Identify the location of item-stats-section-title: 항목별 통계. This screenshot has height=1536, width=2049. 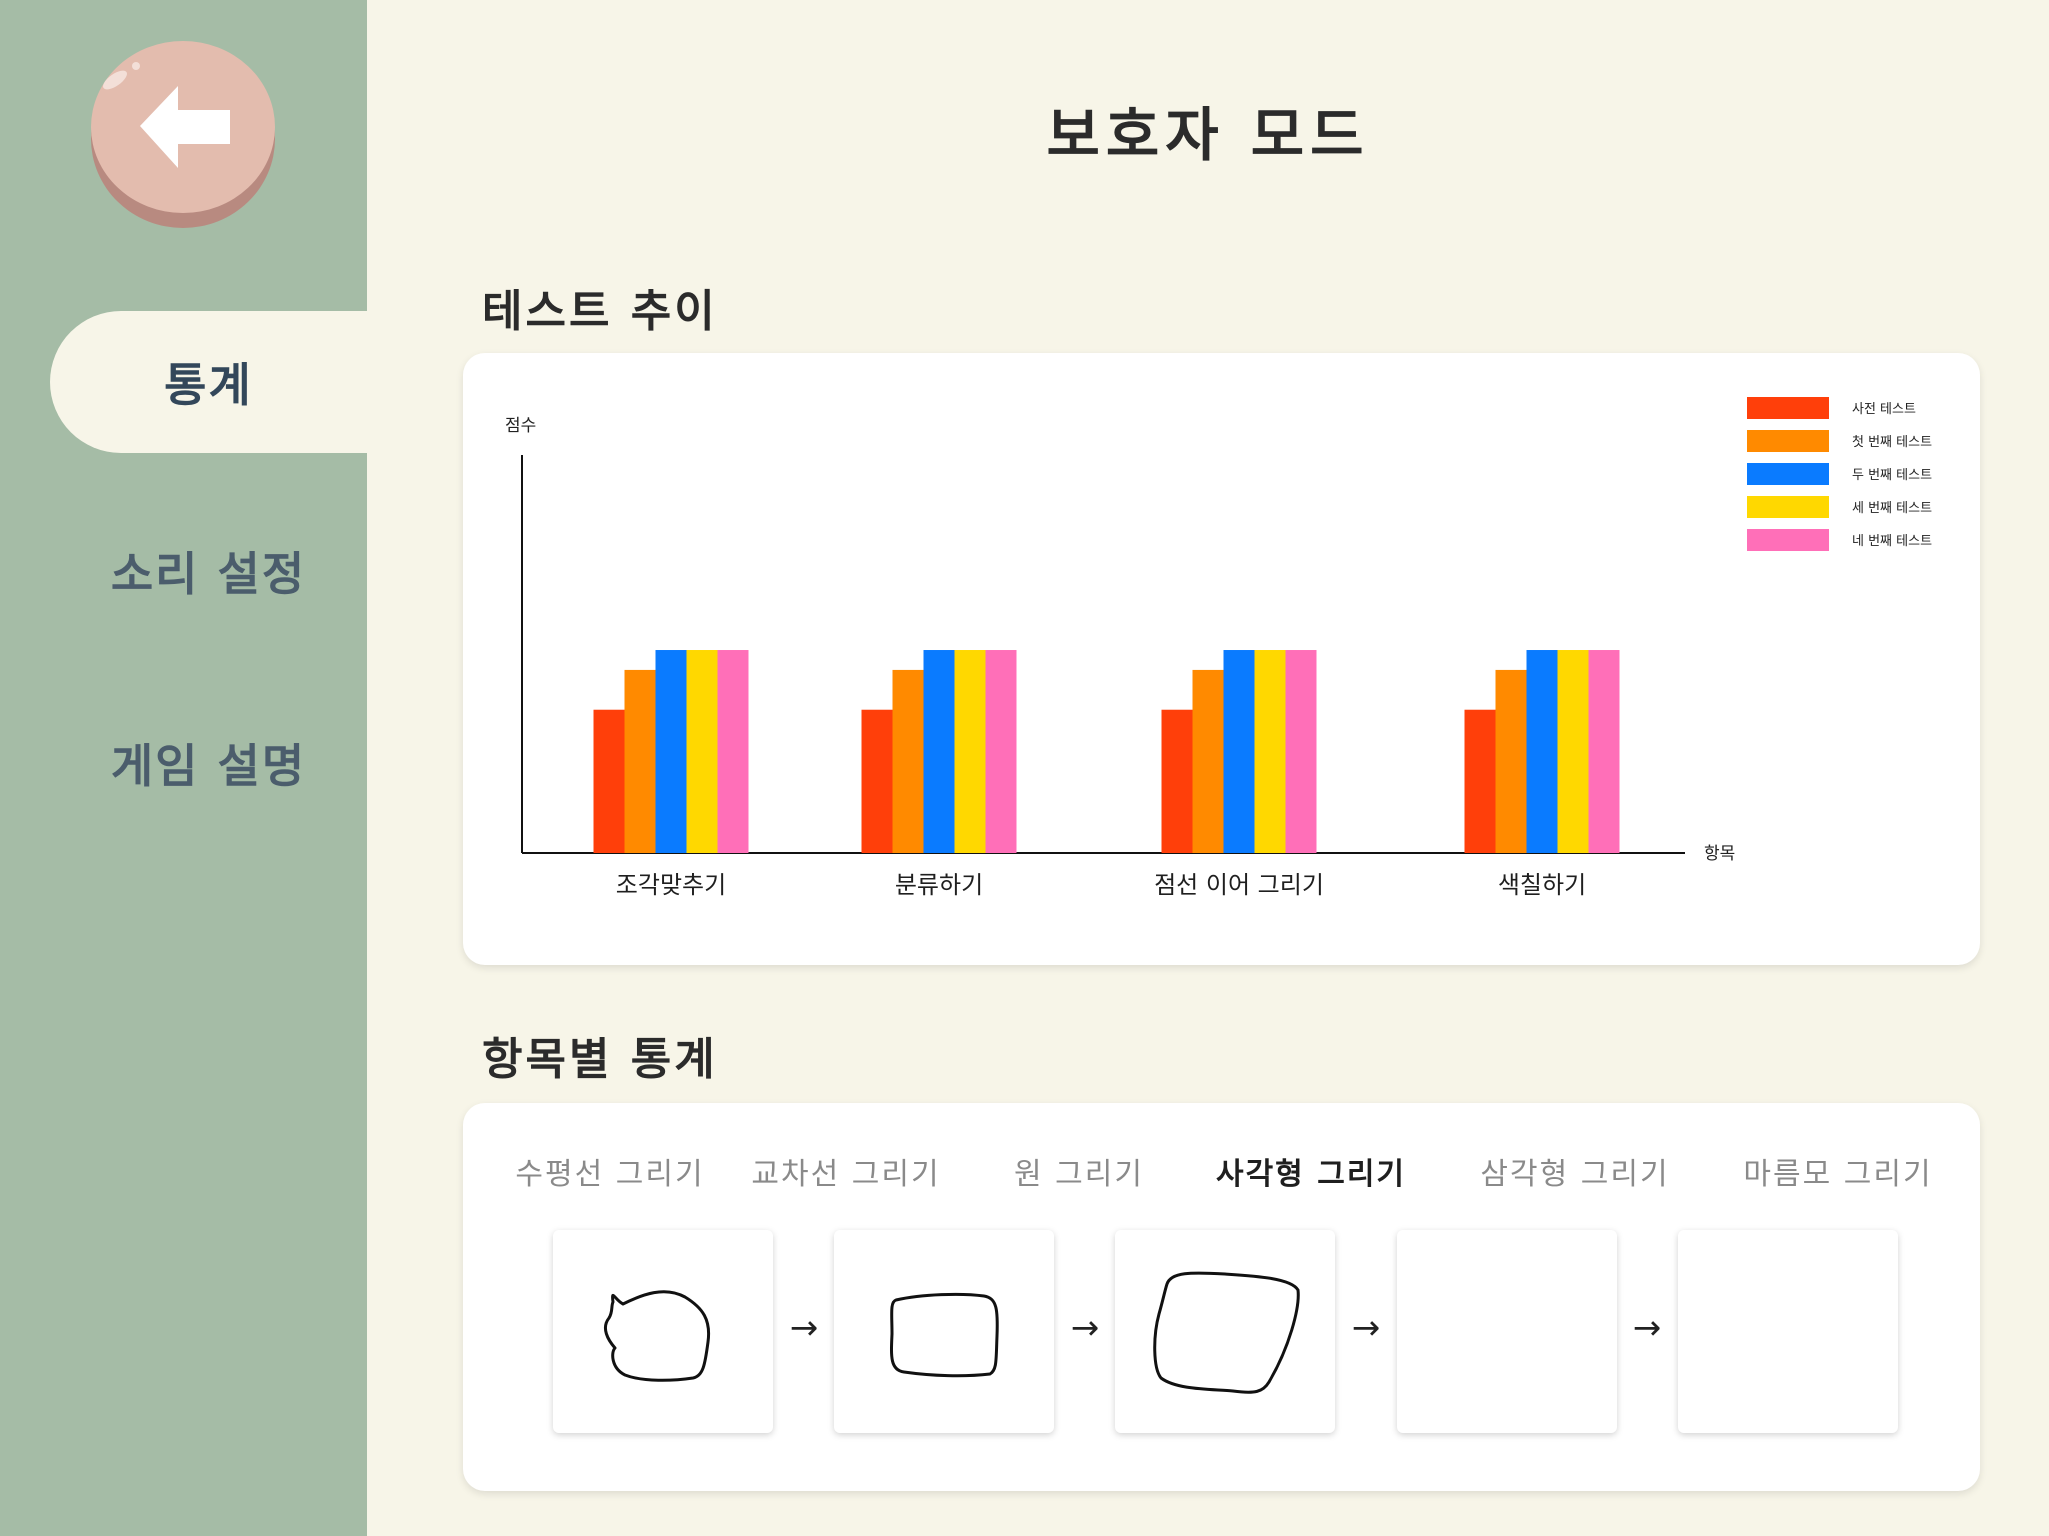
(600, 1059).